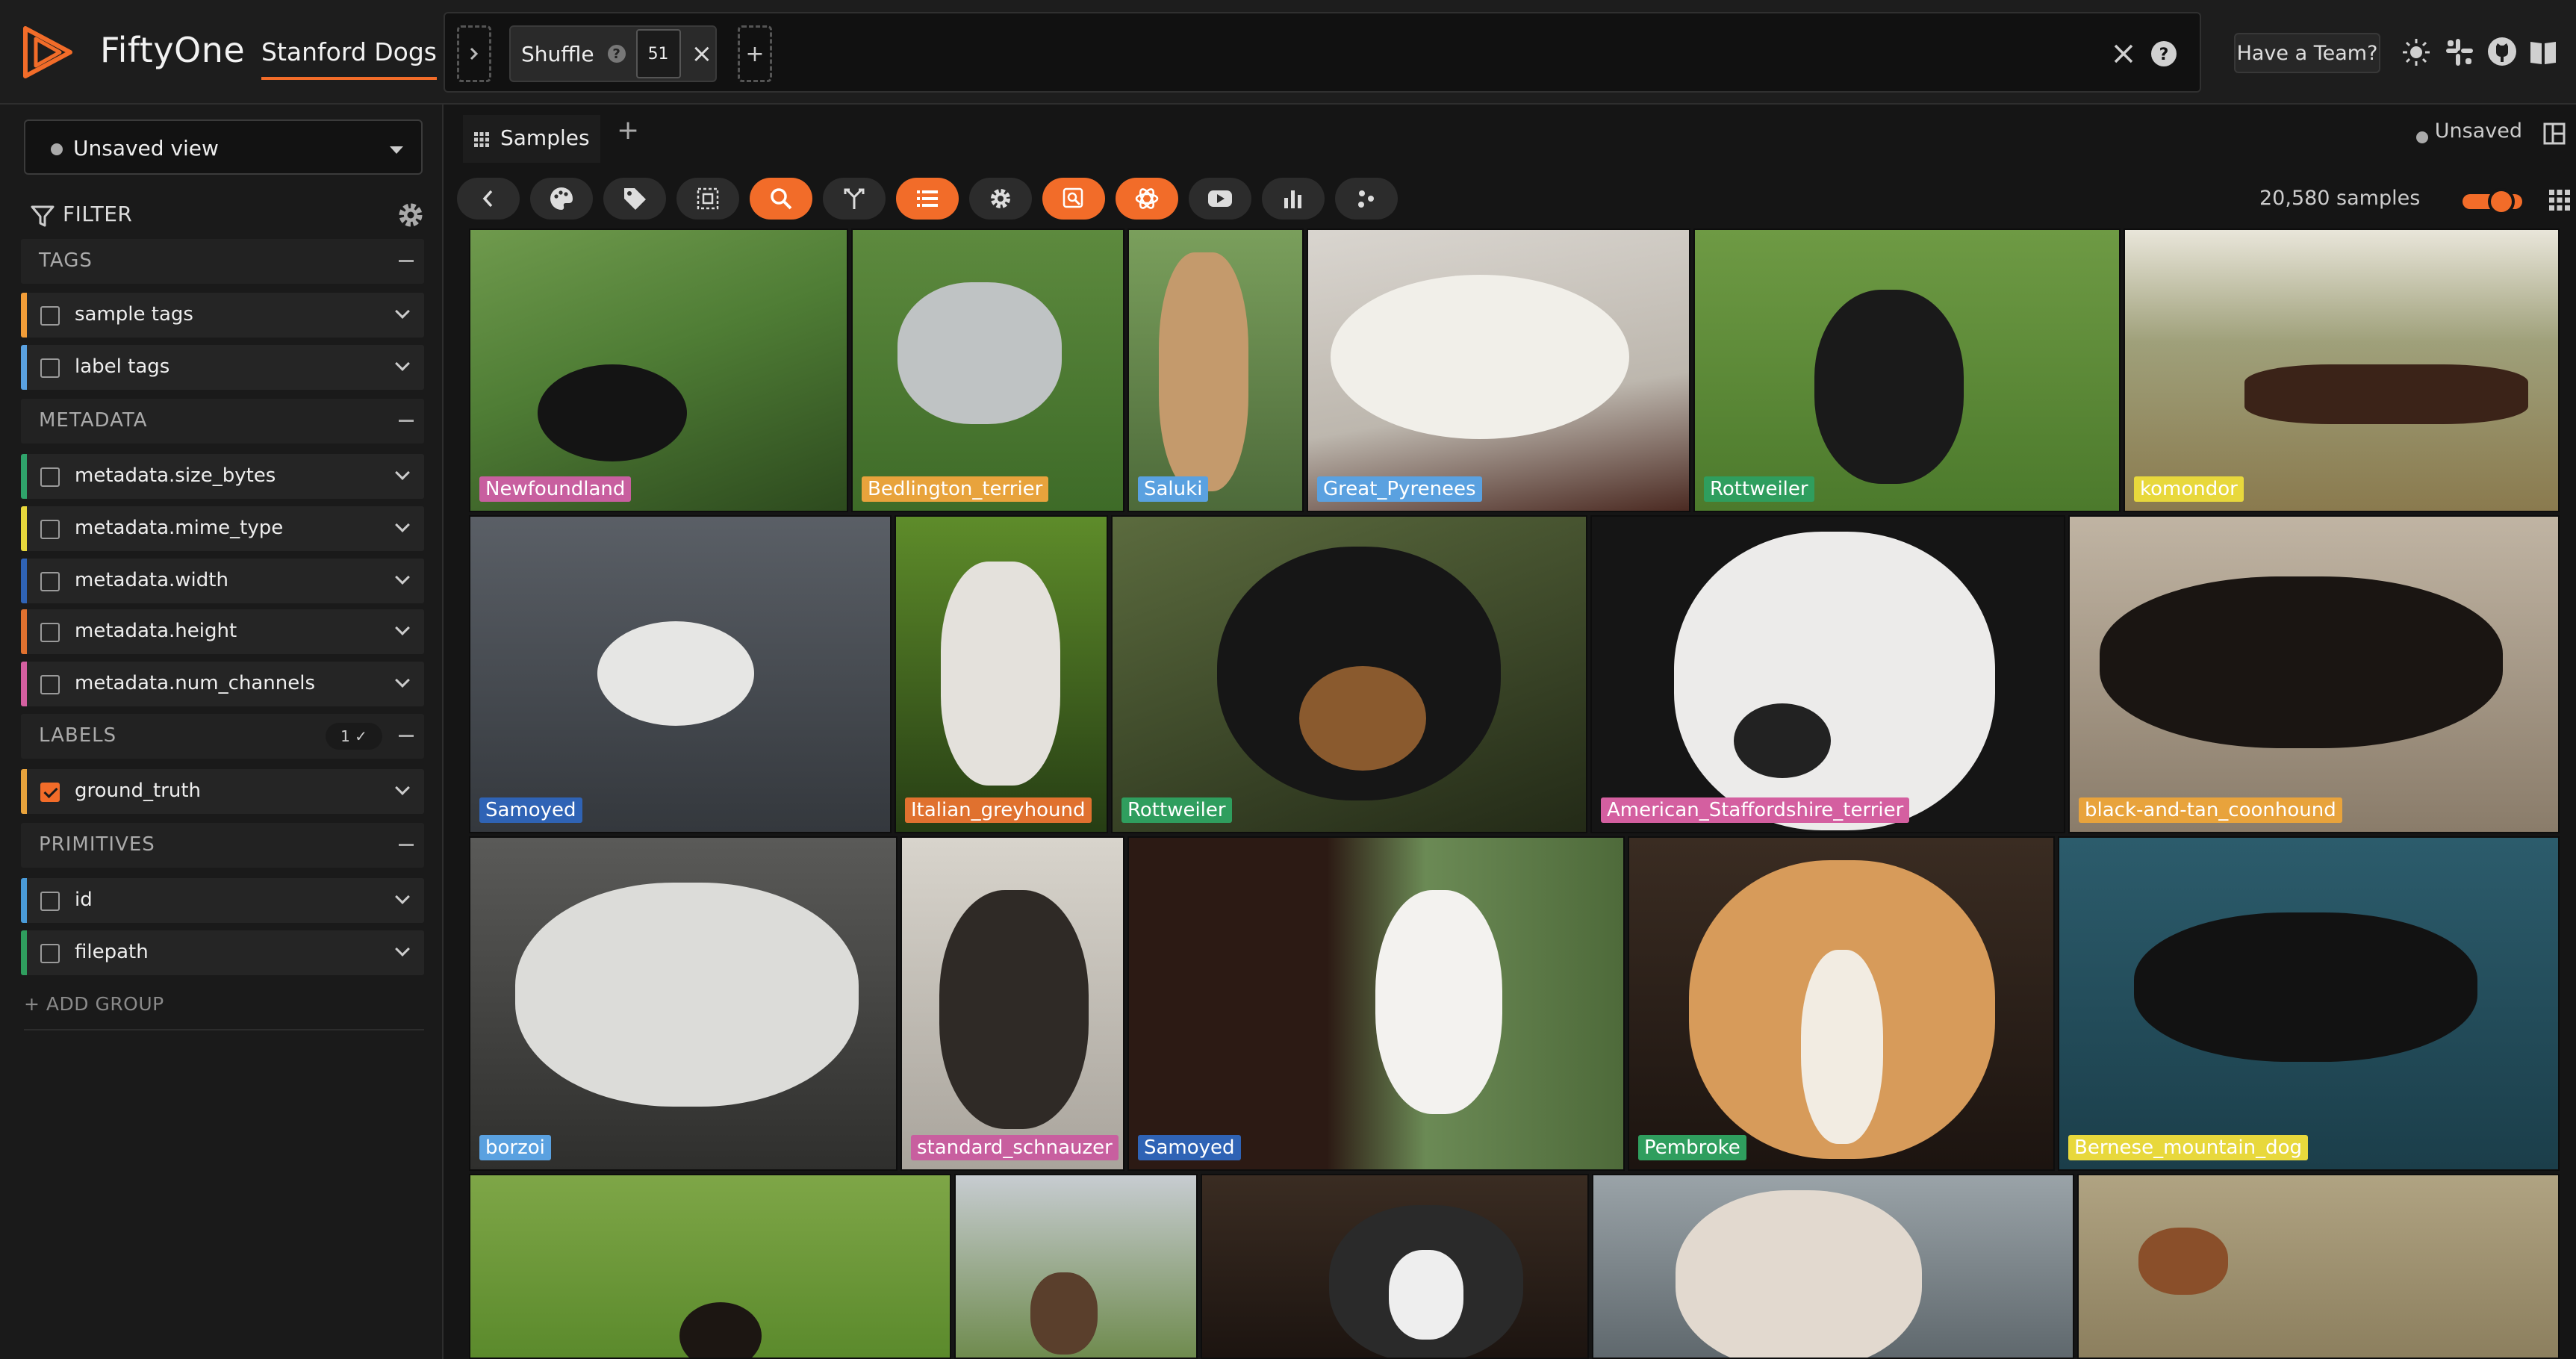 The width and height of the screenshot is (2576, 1359). What do you see at coordinates (987, 370) in the screenshot?
I see `sample-tile: Bedlington_terrier` at bounding box center [987, 370].